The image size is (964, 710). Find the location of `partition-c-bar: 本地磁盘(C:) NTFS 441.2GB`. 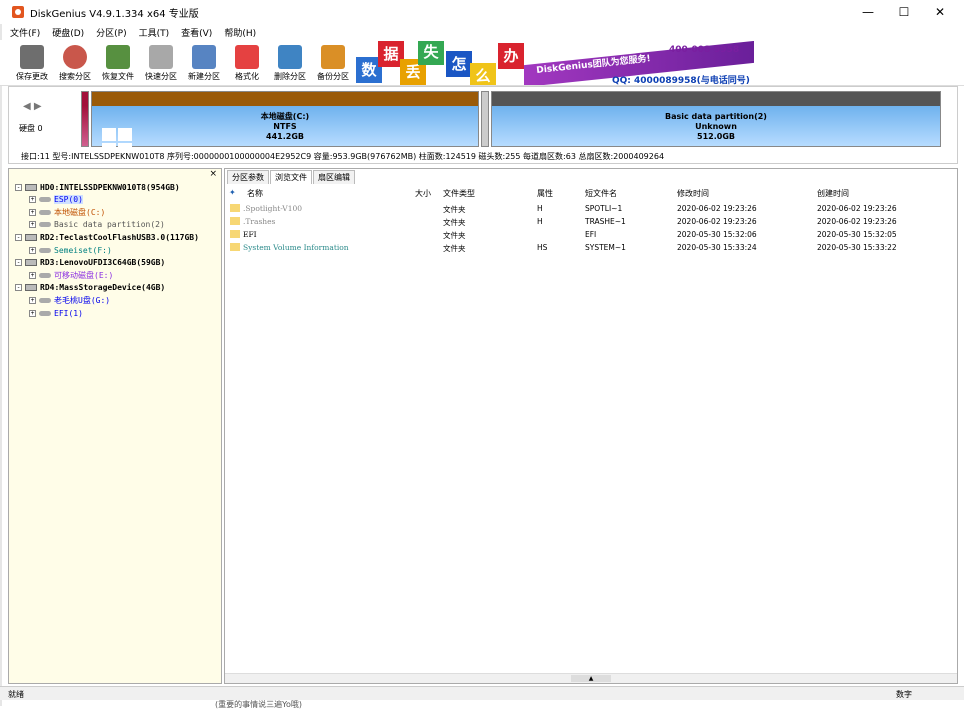

partition-c-bar: 本地磁盘(C:) NTFS 441.2GB is located at coordinates (285, 123).